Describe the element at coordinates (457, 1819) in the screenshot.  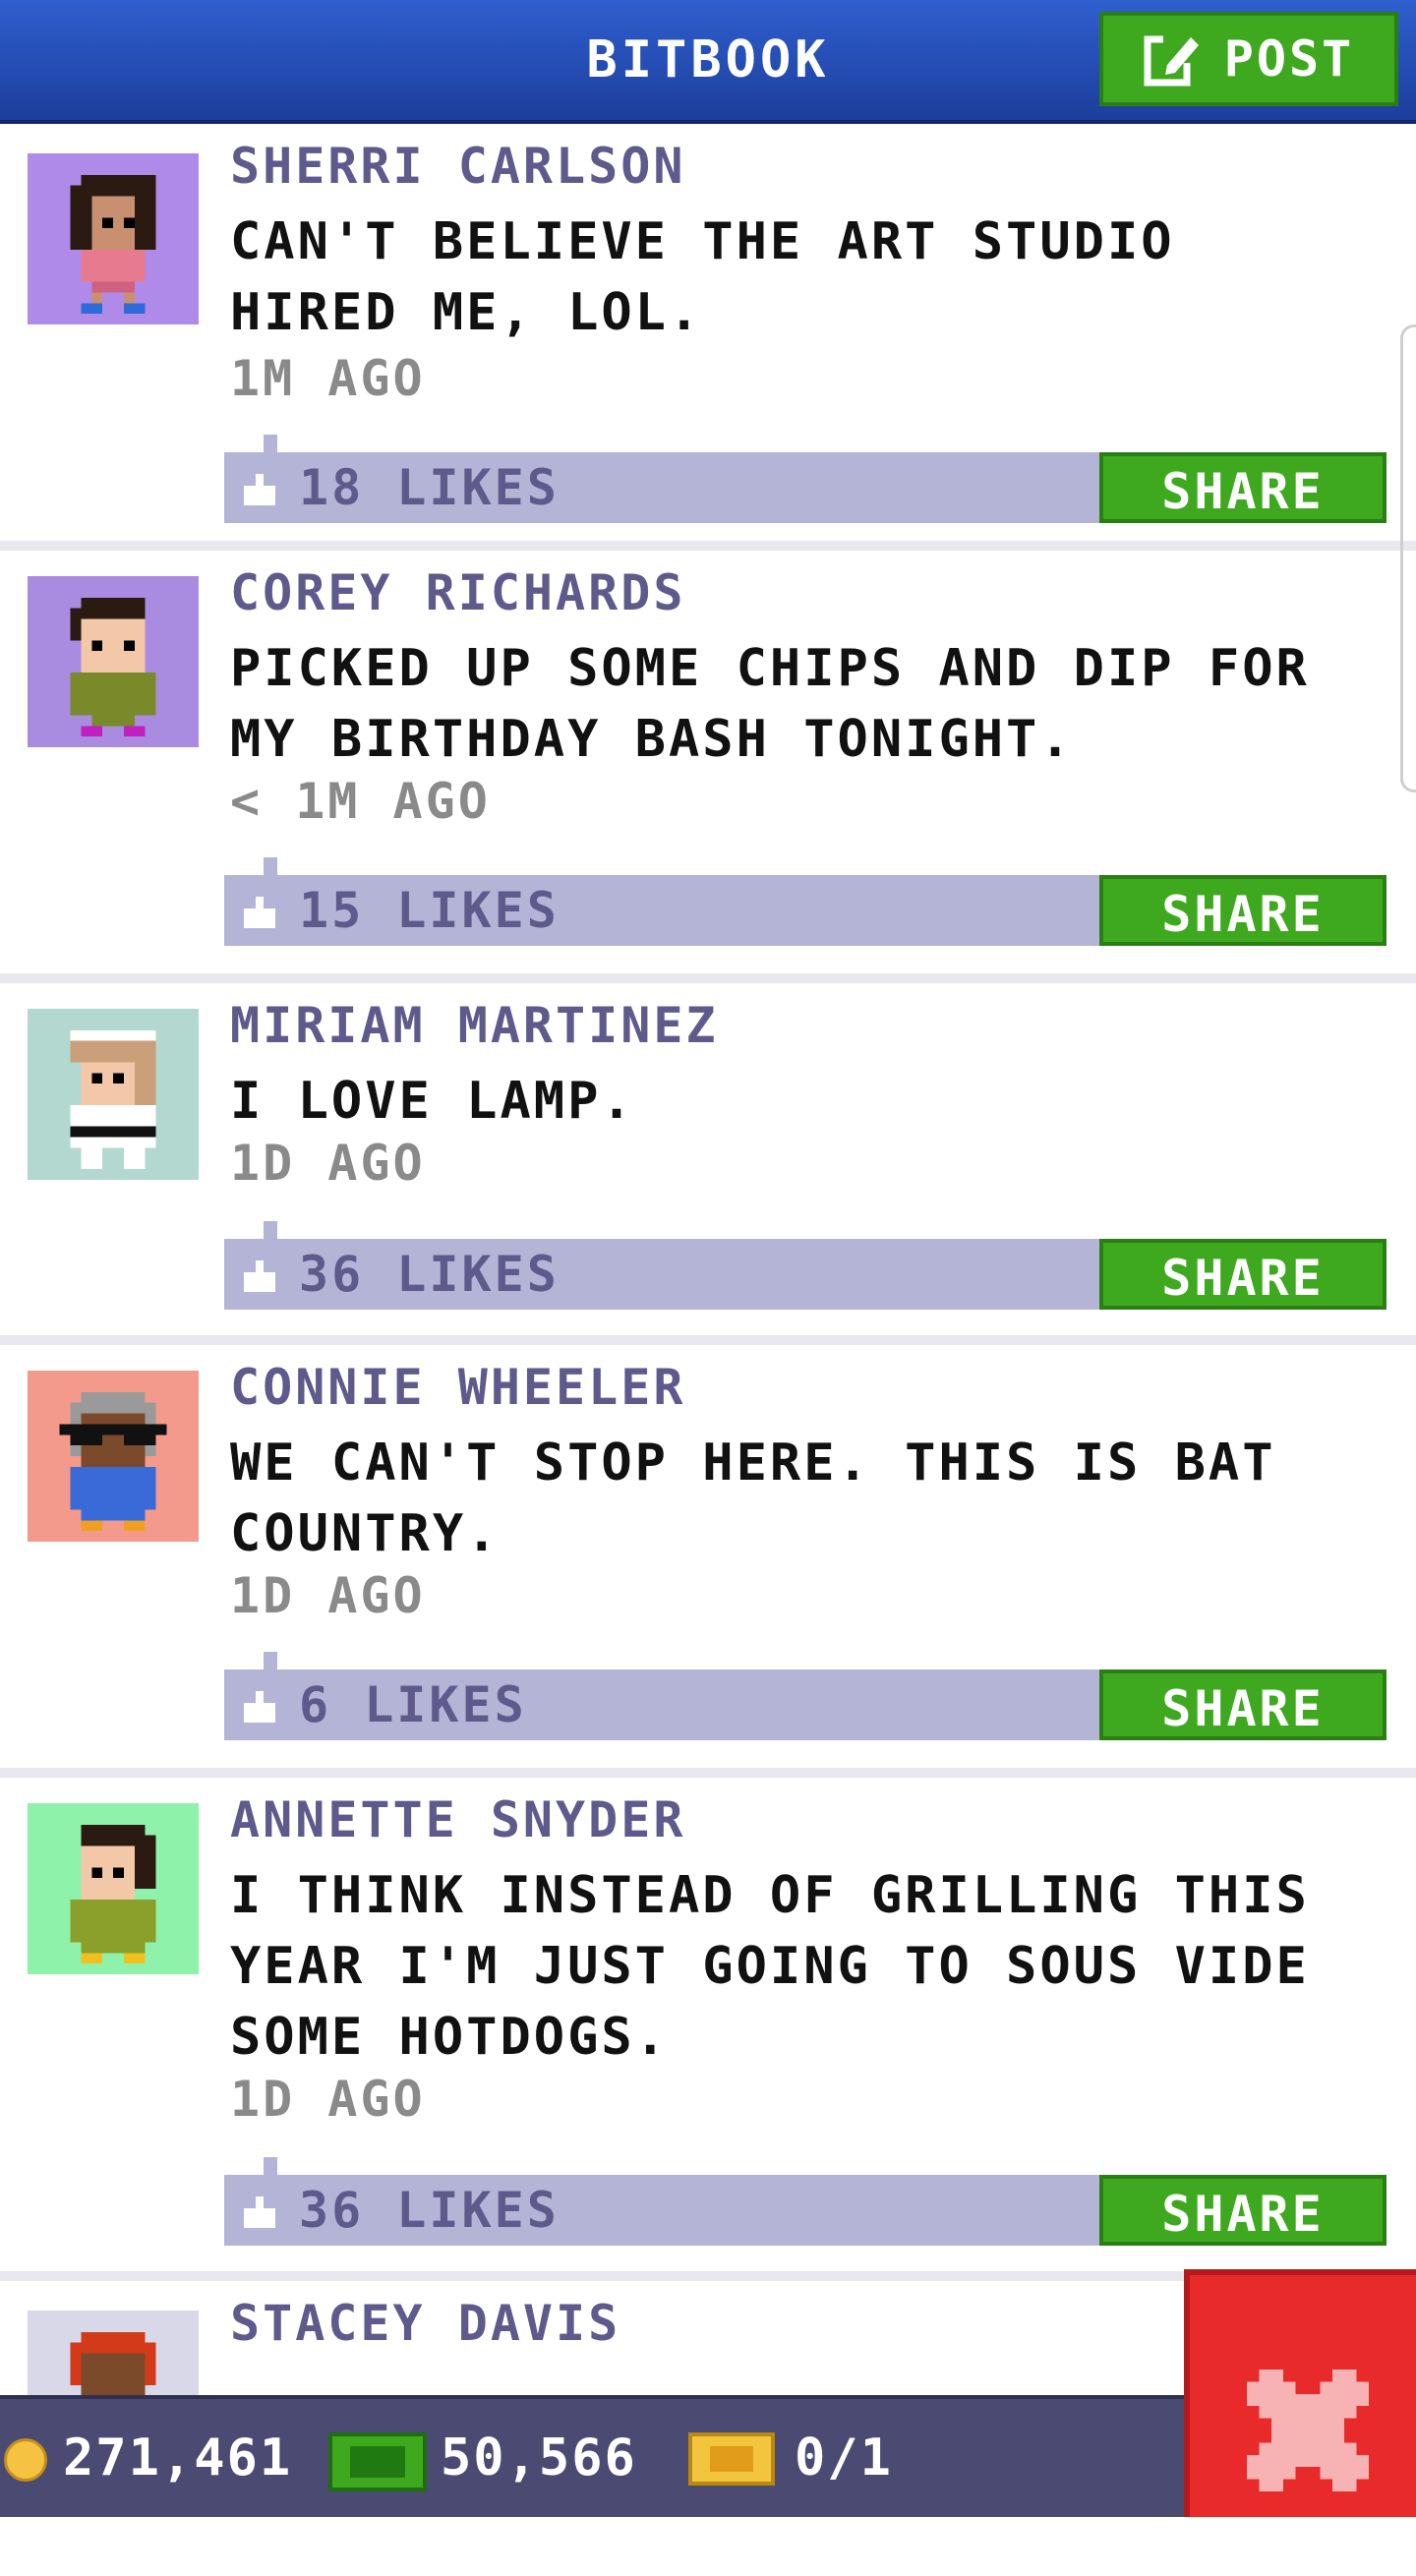
I see `post-author: ANNETTE SNYDER` at that location.